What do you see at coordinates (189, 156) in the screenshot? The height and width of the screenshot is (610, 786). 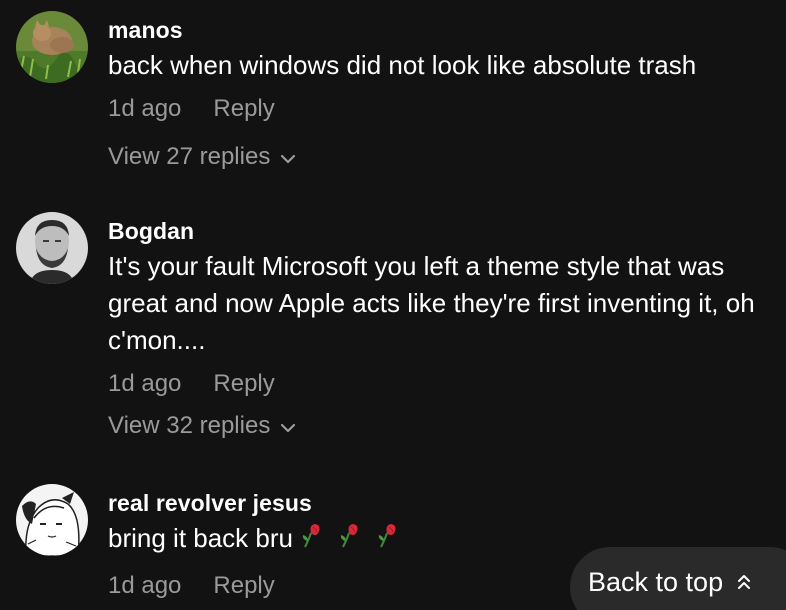 I see `view-replies-label: View 27 replies` at bounding box center [189, 156].